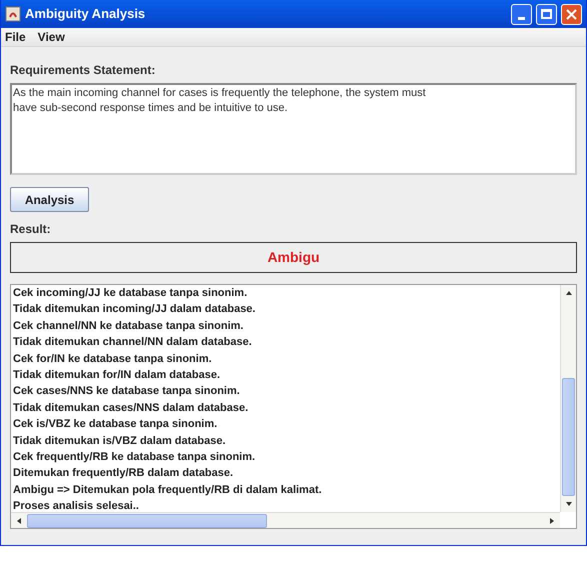  What do you see at coordinates (134, 458) in the screenshot?
I see `log-line: Cek frequently/RB ke database tanpa sinonim.` at bounding box center [134, 458].